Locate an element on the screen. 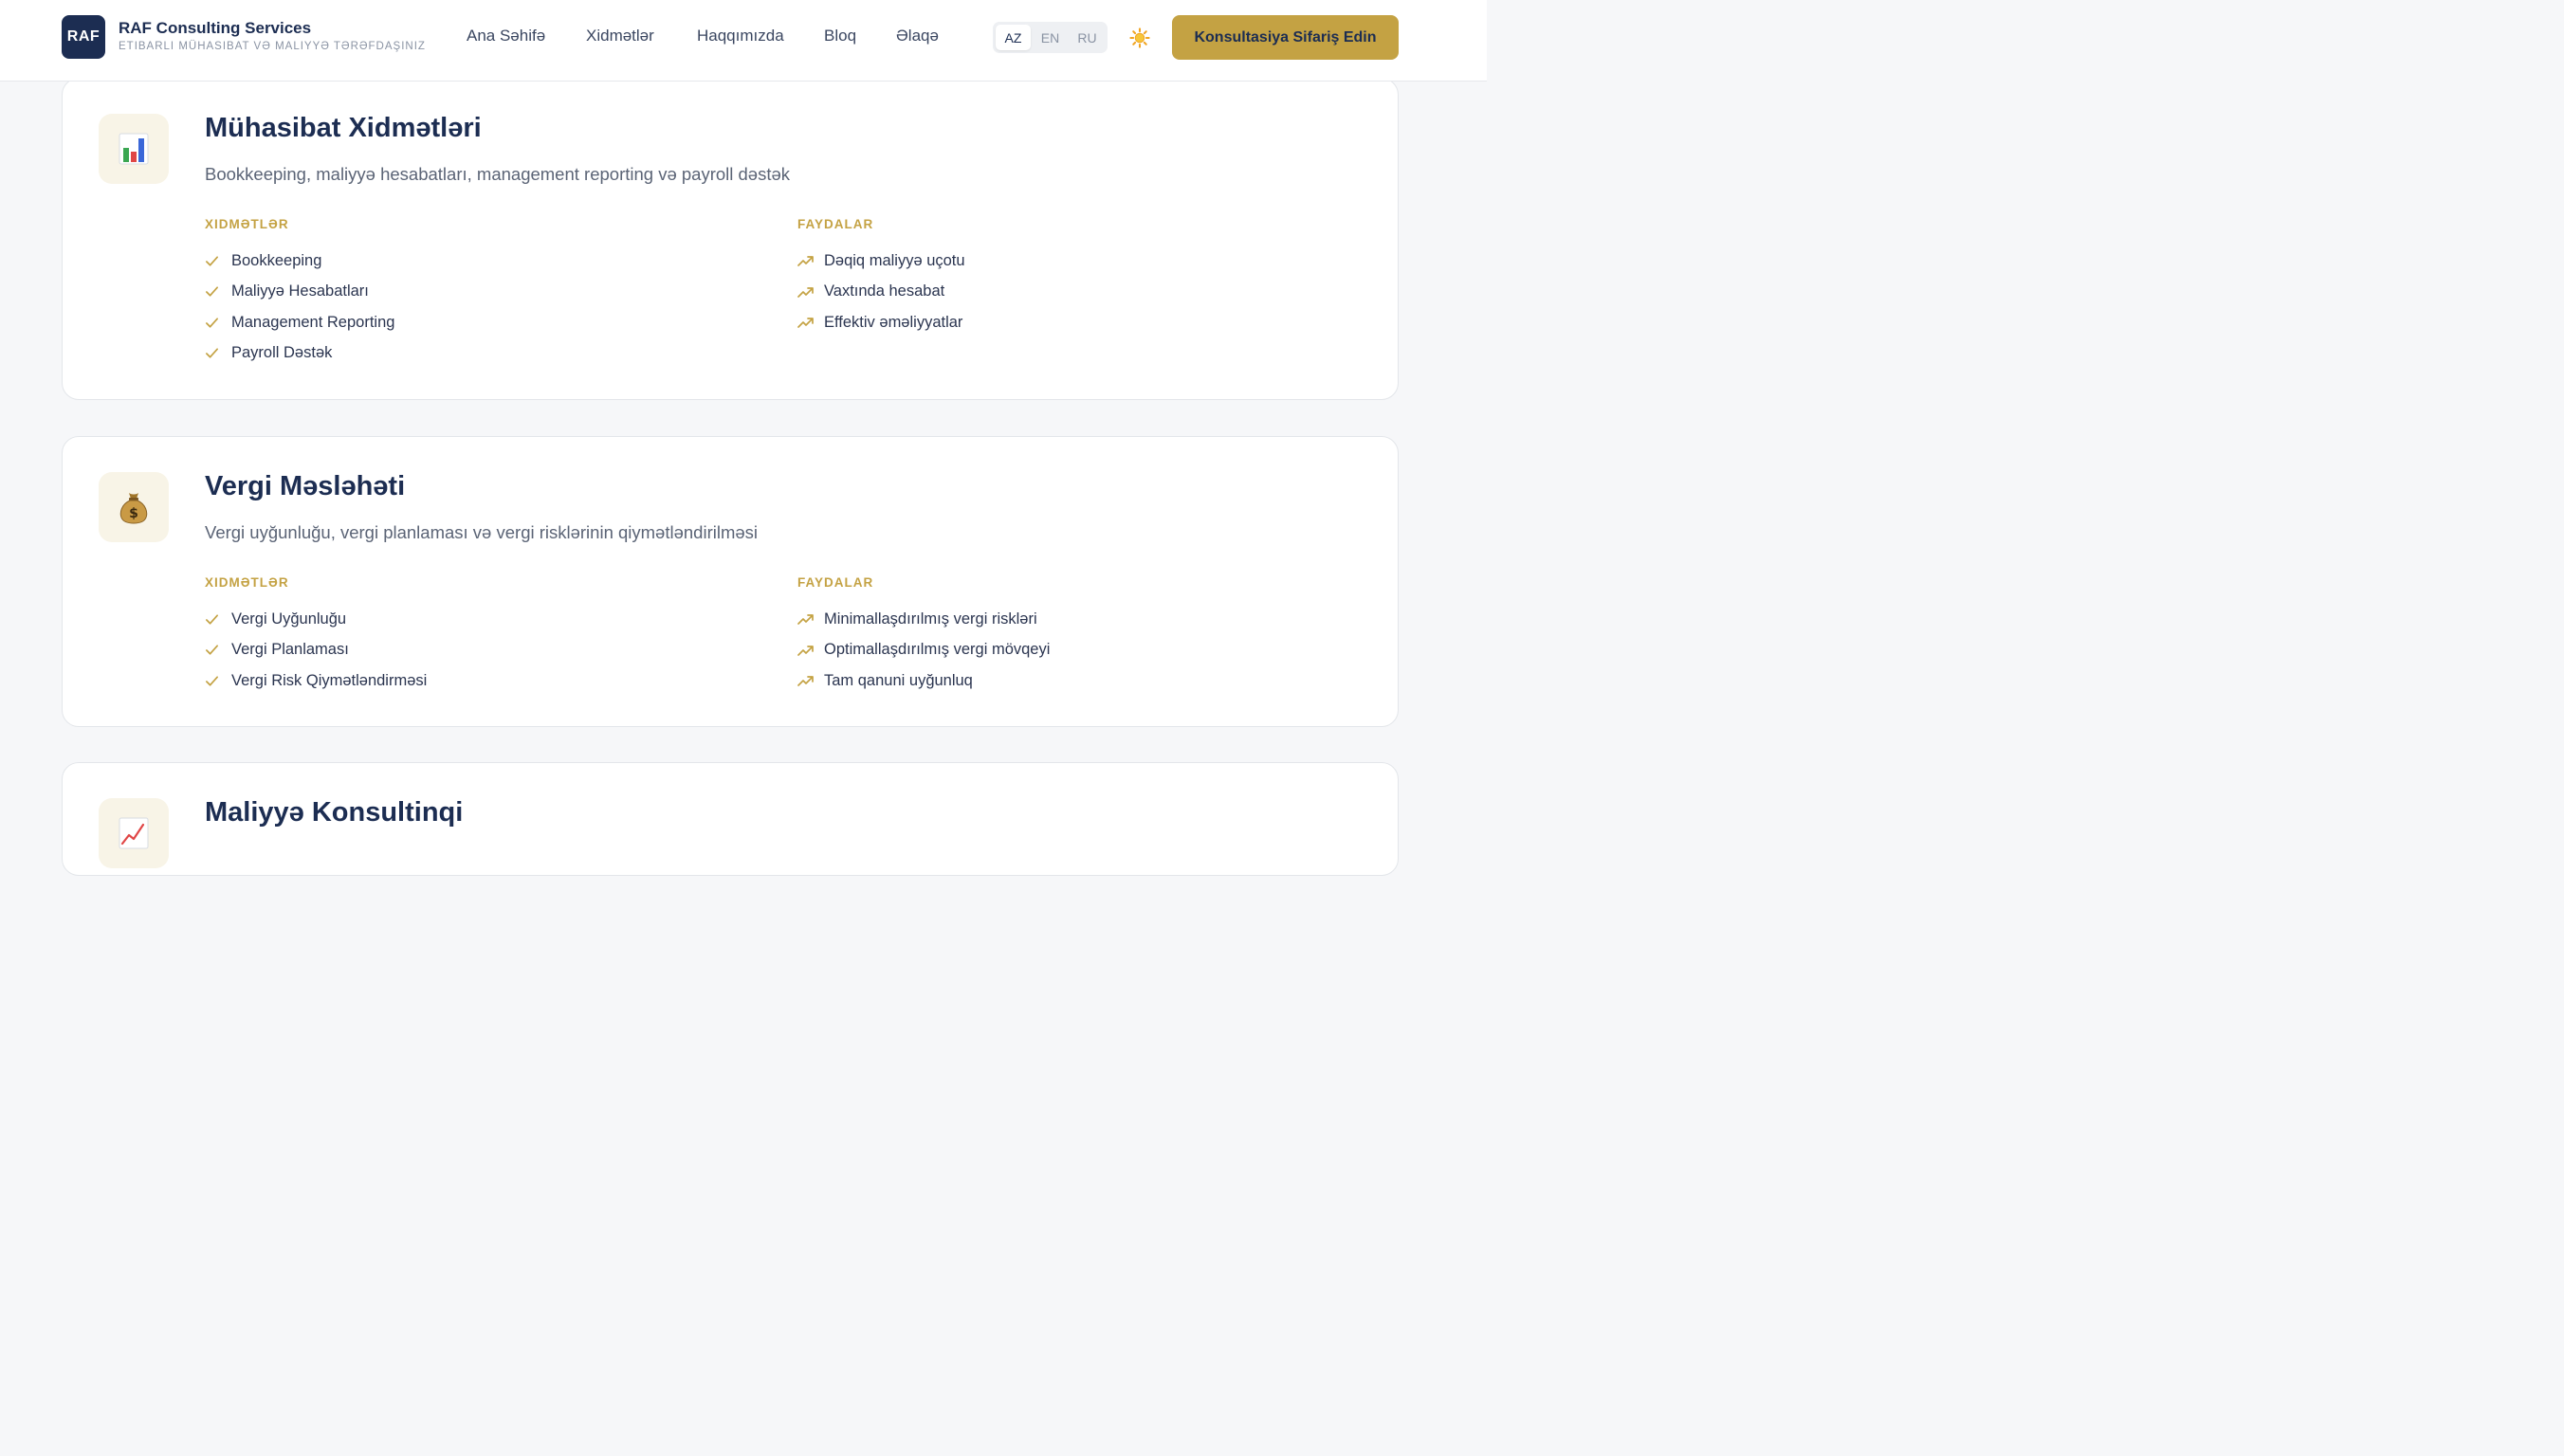 Image resolution: width=2564 pixels, height=1456 pixels. service-card-financial-consulting: Maliyyə Konsultinqi is located at coordinates (730, 819).